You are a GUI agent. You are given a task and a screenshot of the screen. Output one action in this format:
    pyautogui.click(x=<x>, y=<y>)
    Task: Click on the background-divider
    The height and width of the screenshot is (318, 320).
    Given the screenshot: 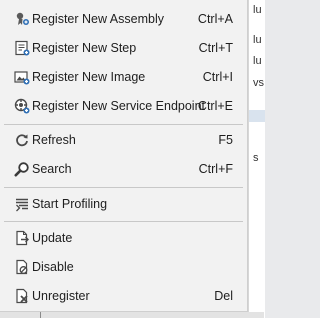 What is the action you would take?
    pyautogui.click(x=40, y=315)
    